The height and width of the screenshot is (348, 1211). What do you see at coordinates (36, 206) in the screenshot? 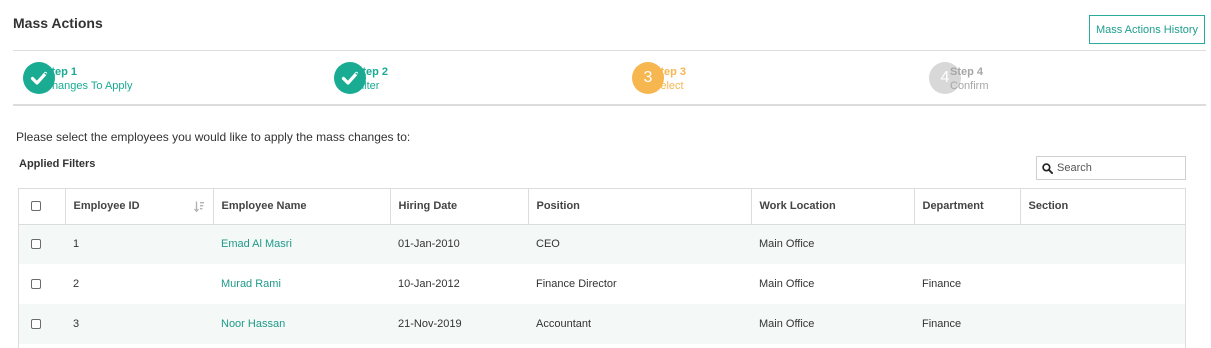
I see `select-all-checkbox` at bounding box center [36, 206].